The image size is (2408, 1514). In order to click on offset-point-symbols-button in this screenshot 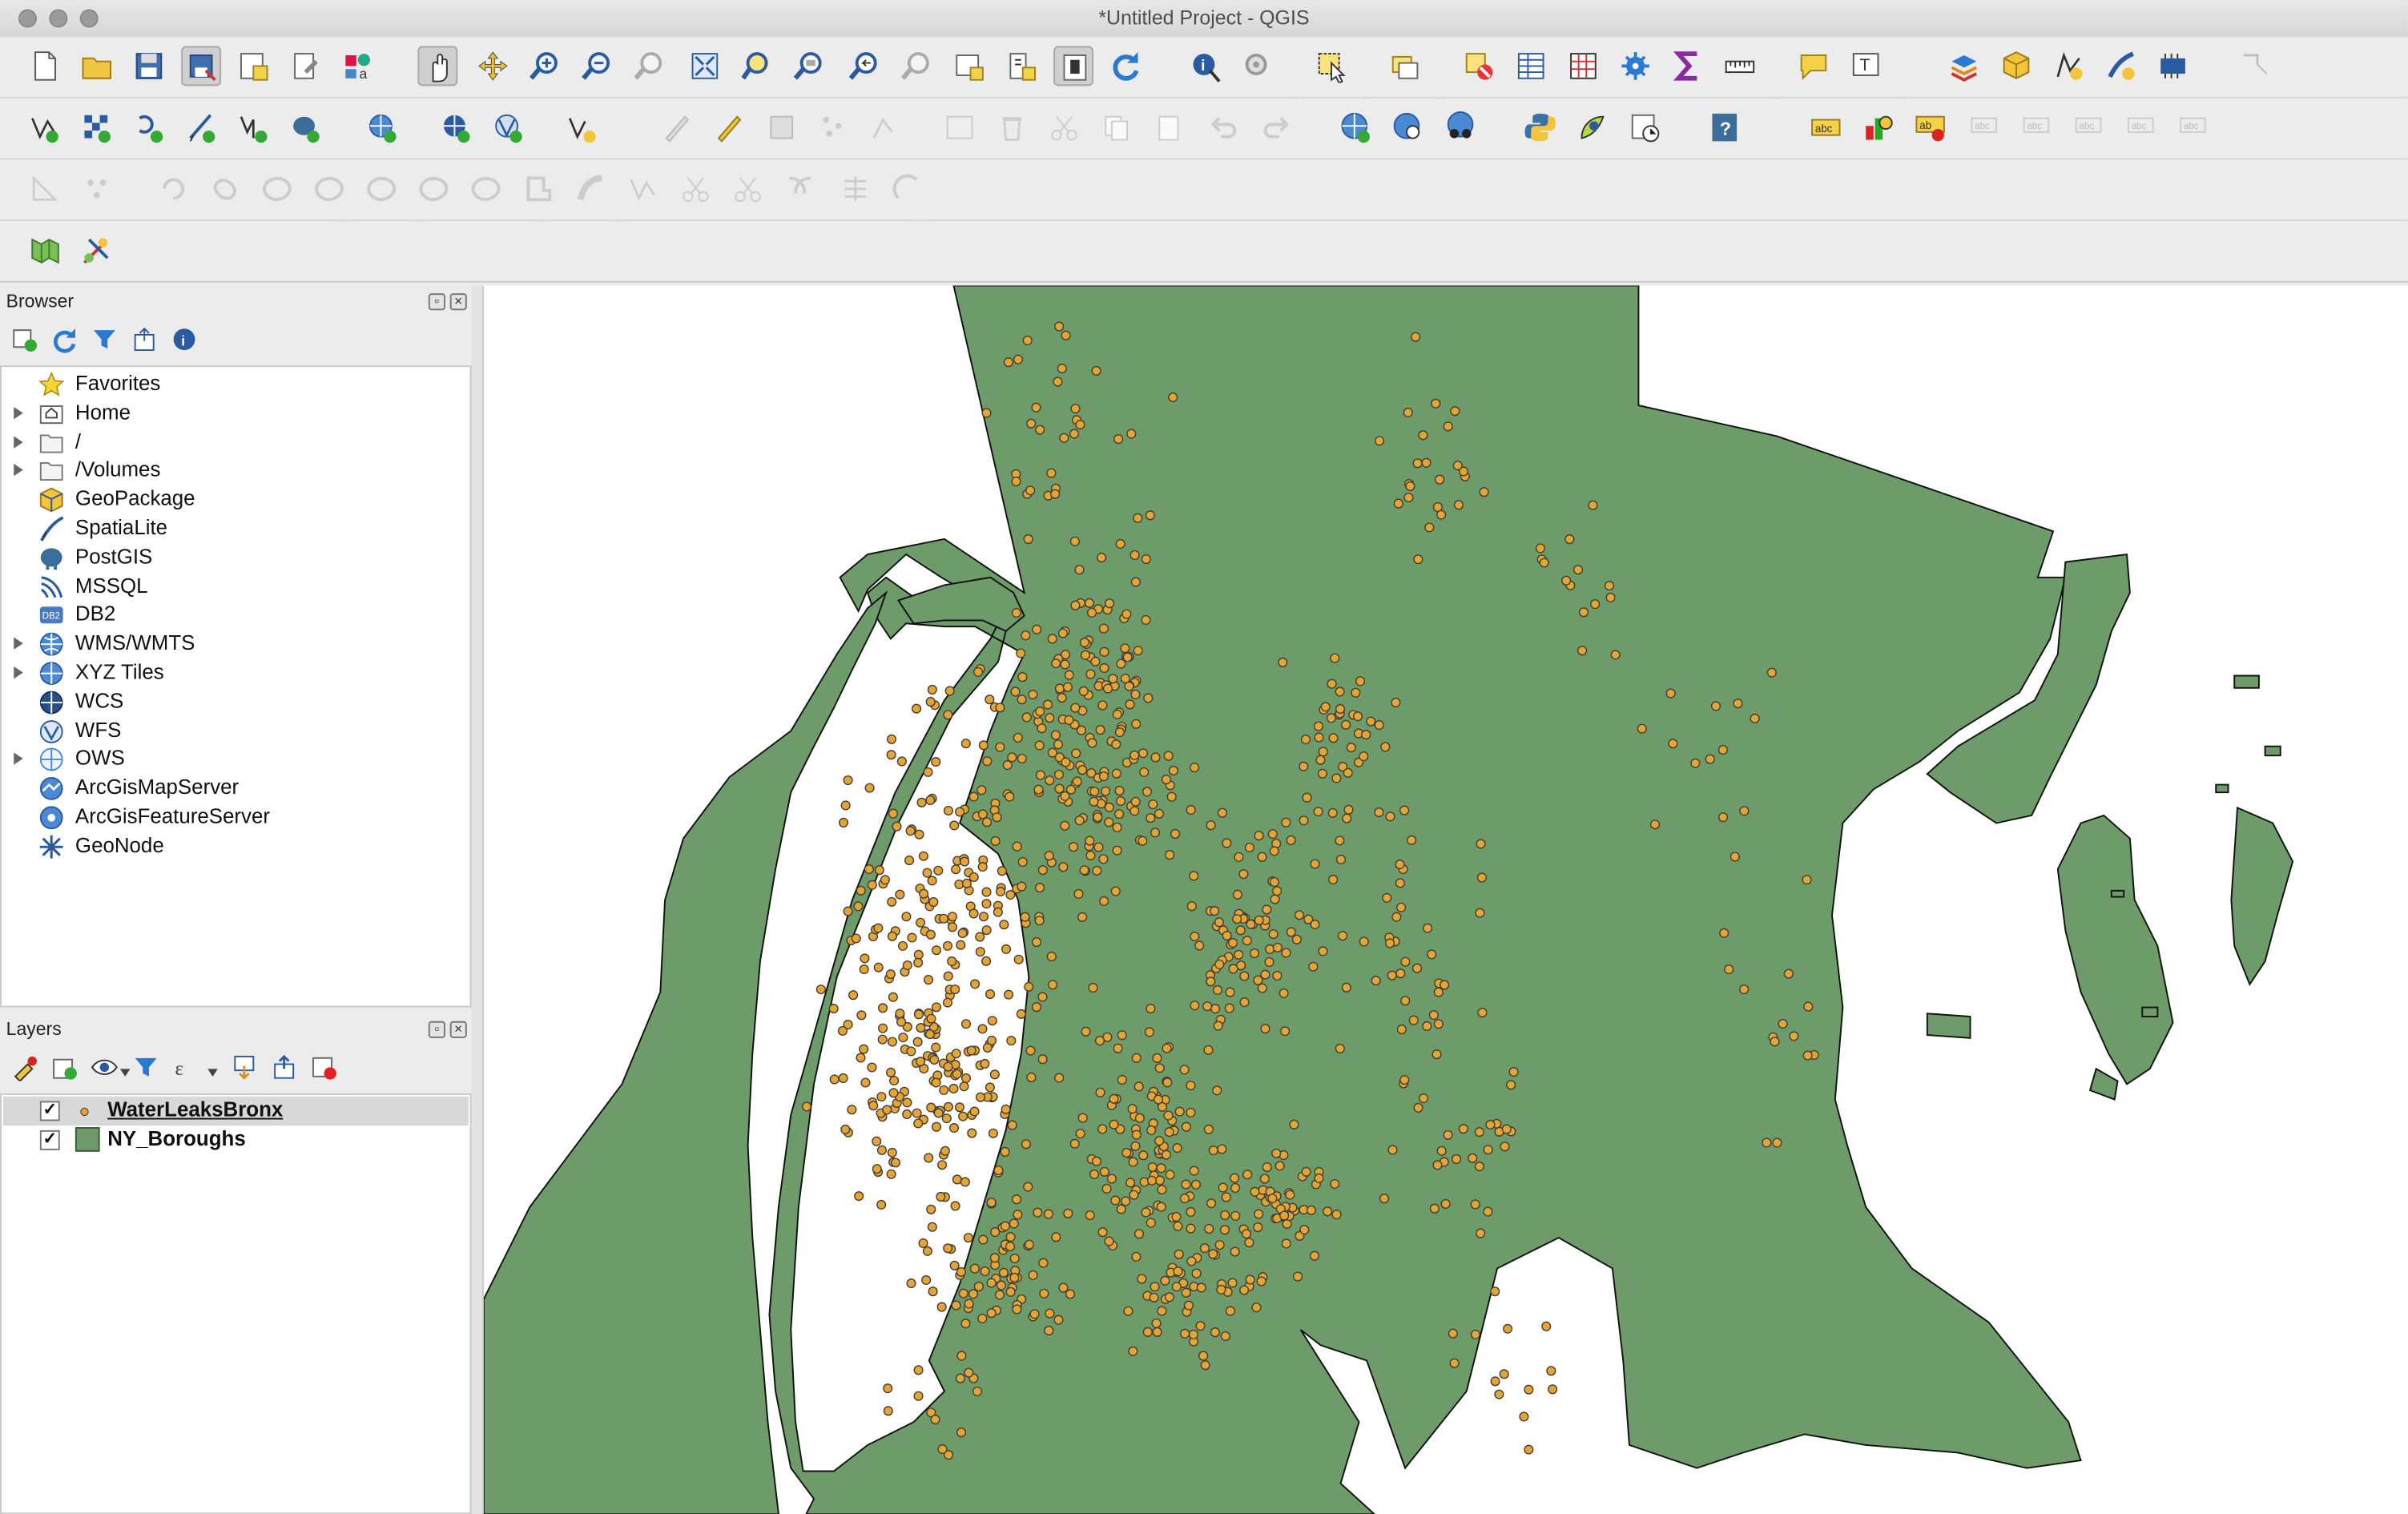, I will do `click(908, 189)`.